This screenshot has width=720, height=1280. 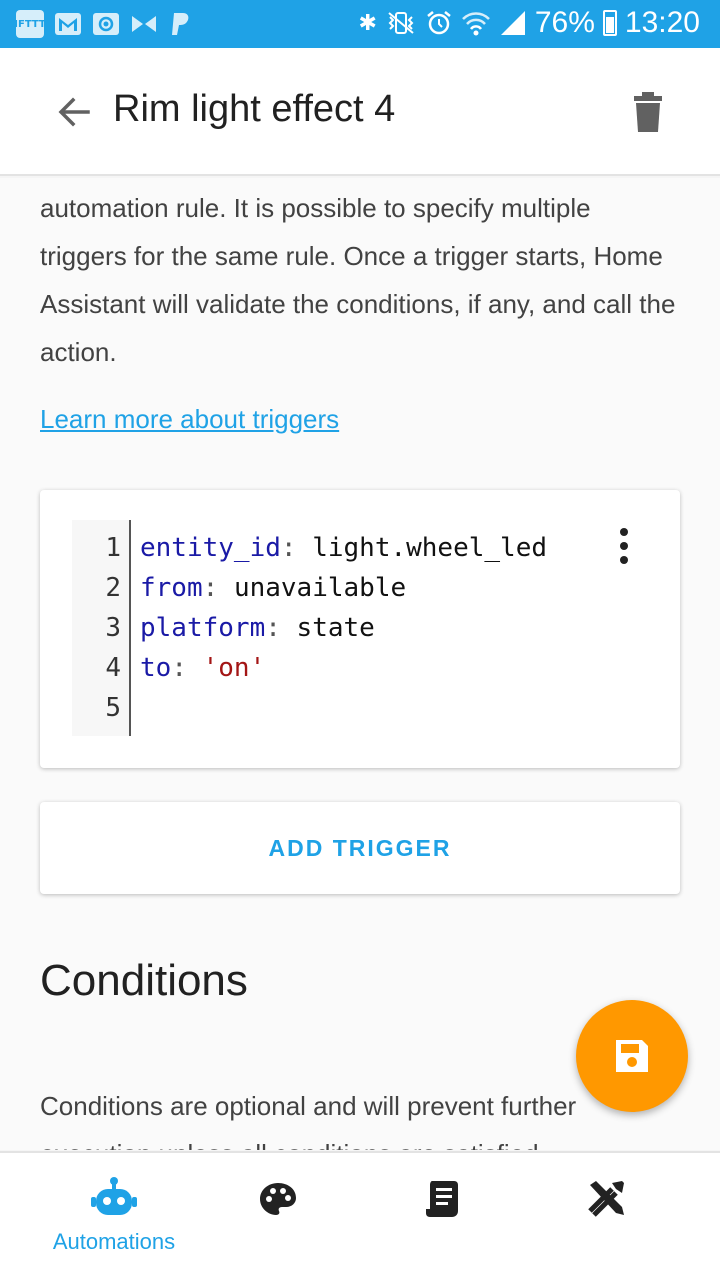 What do you see at coordinates (180, 24) in the screenshot?
I see `paypal-icon` at bounding box center [180, 24].